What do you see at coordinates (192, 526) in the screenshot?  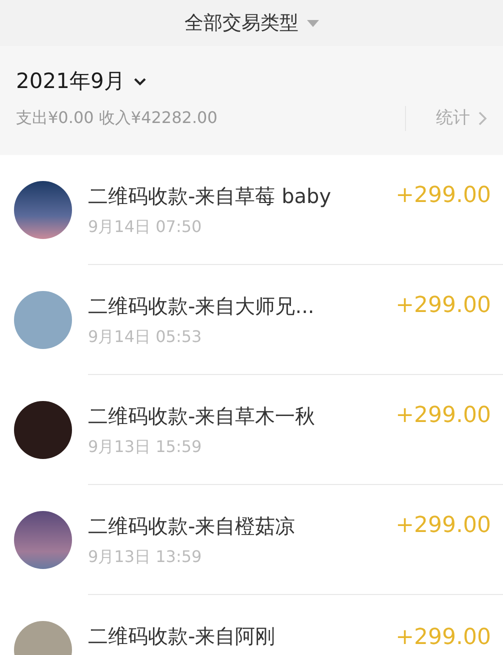 I see `transaction-title: 二维码收款-来自橙菇凉` at bounding box center [192, 526].